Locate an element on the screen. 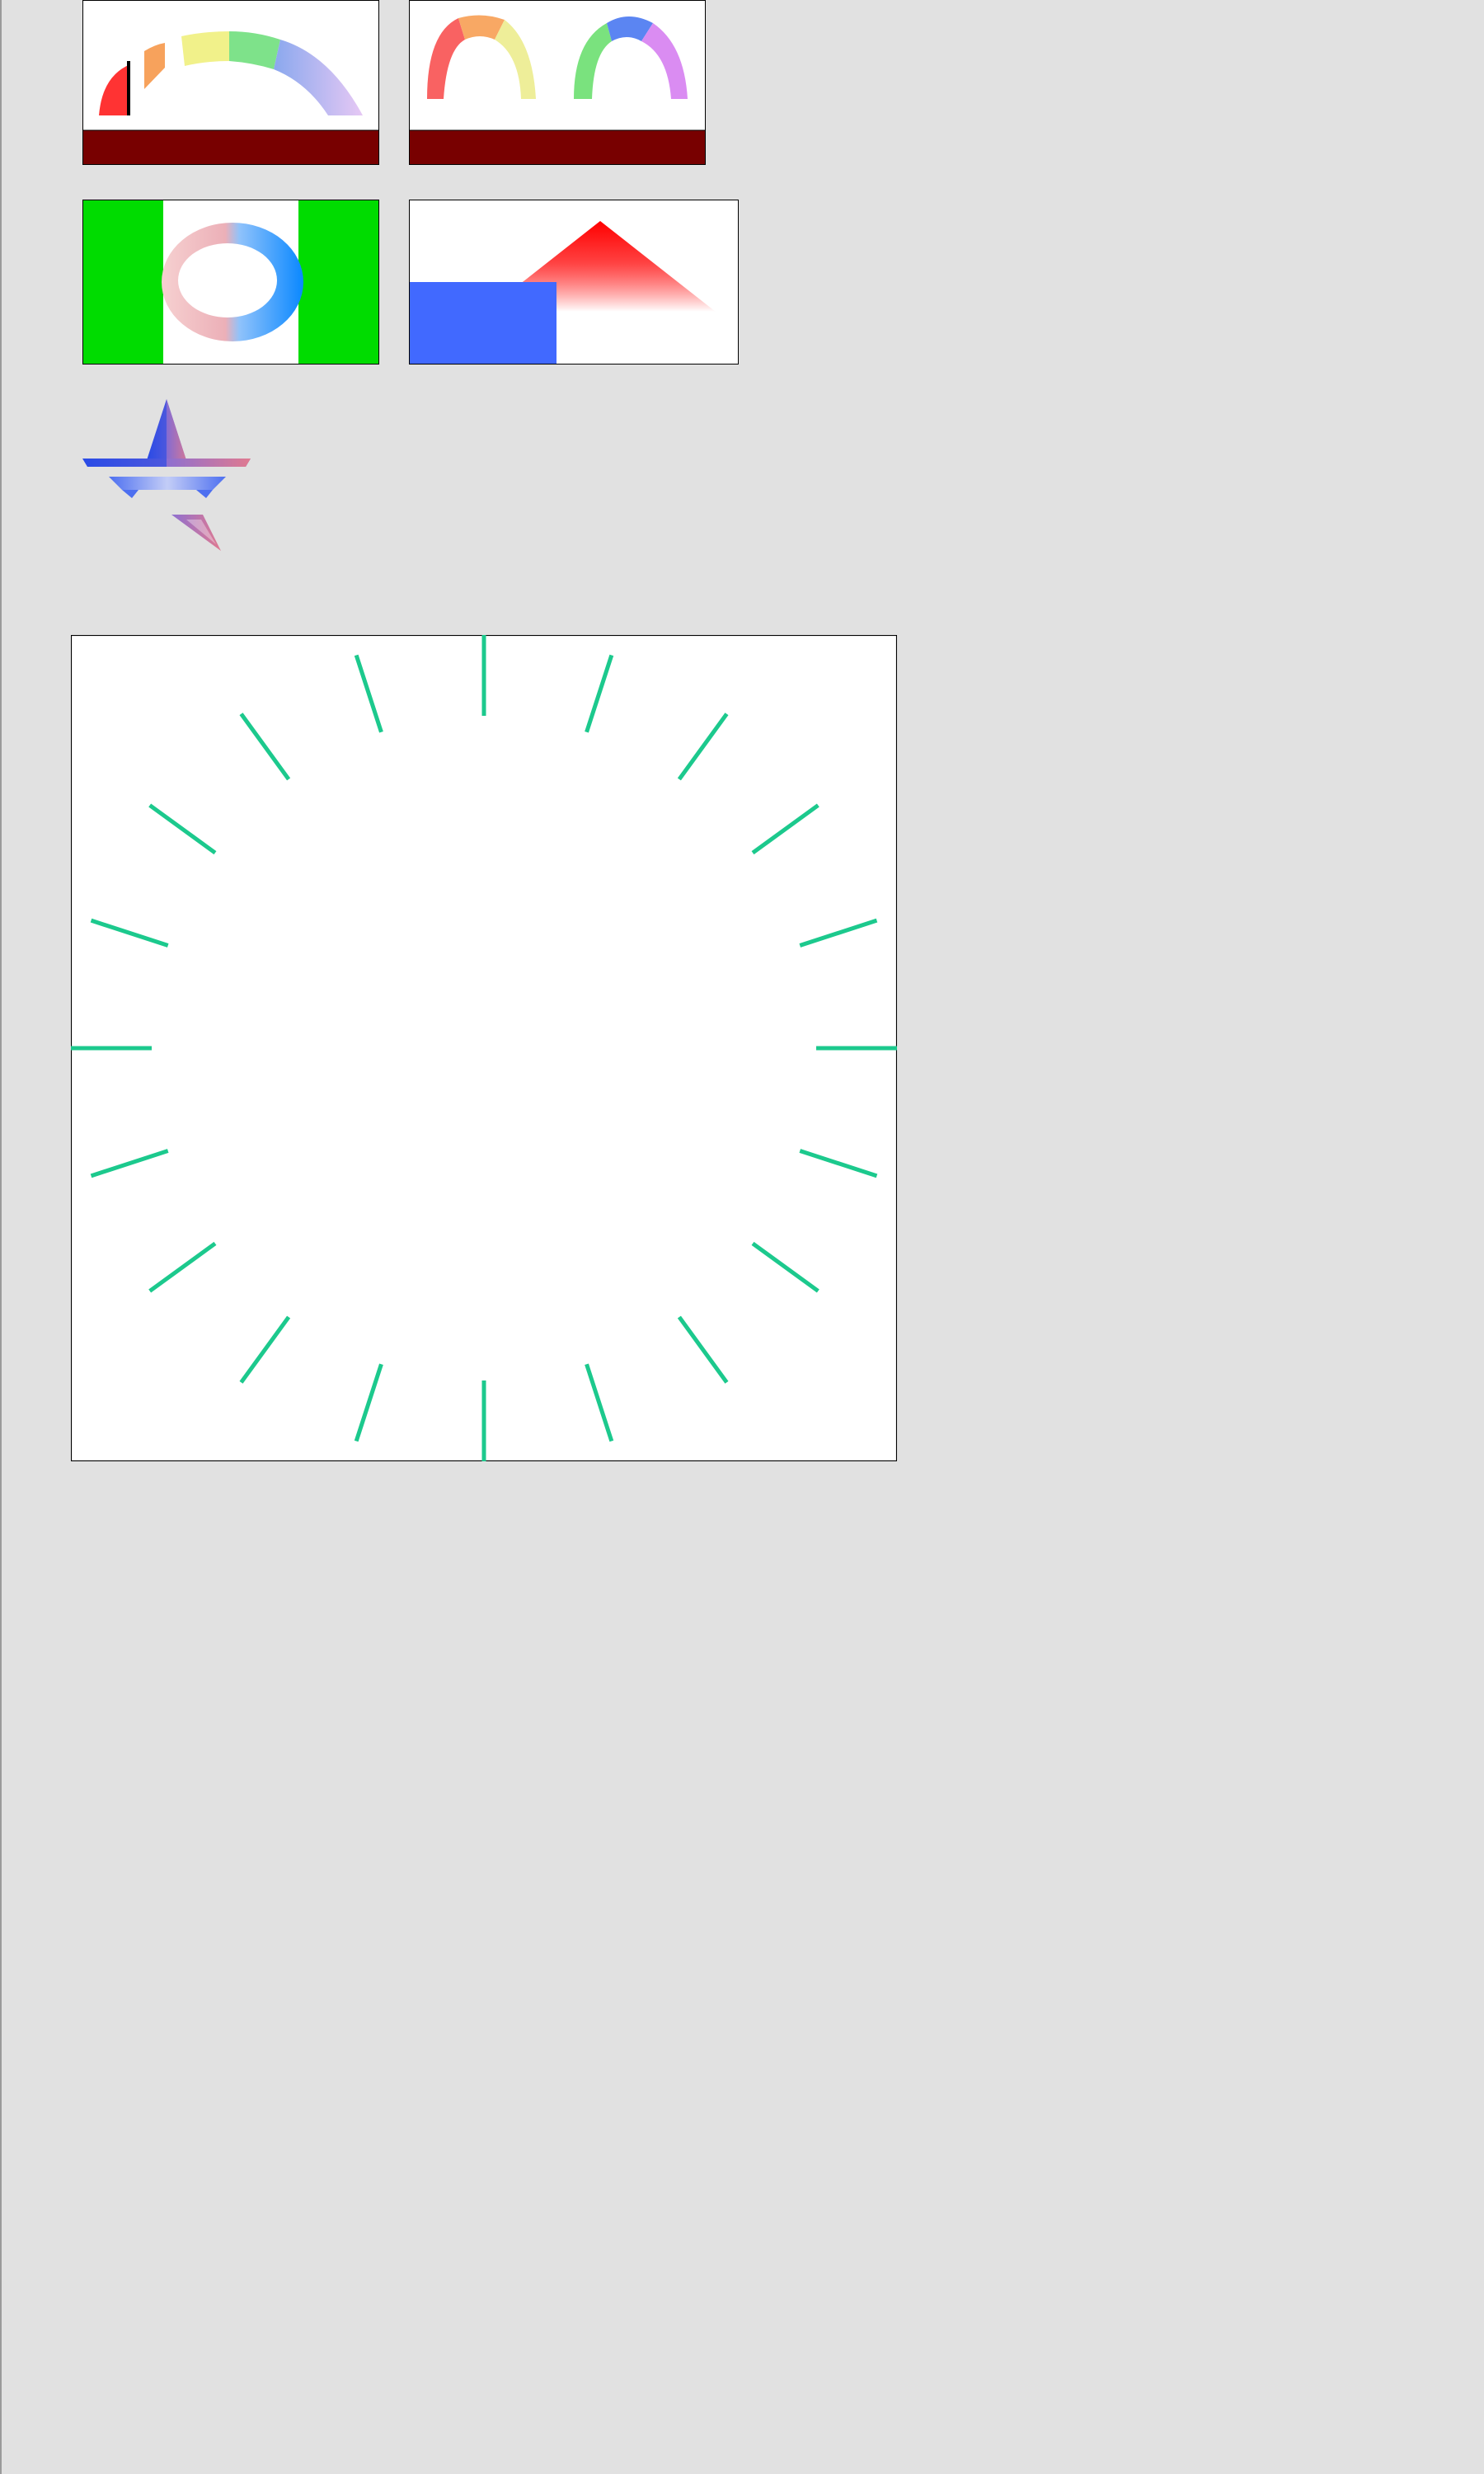 This screenshot has height=2474, width=1484. blue-rectangle is located at coordinates (483, 323).